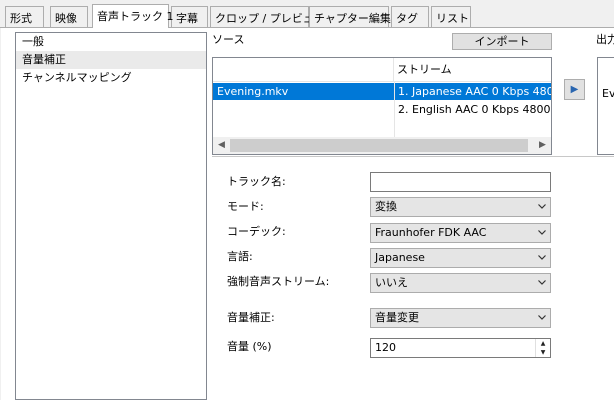 The image size is (614, 400). Describe the element at coordinates (542, 145) in the screenshot. I see `scroll-right-icon: ▶` at that location.